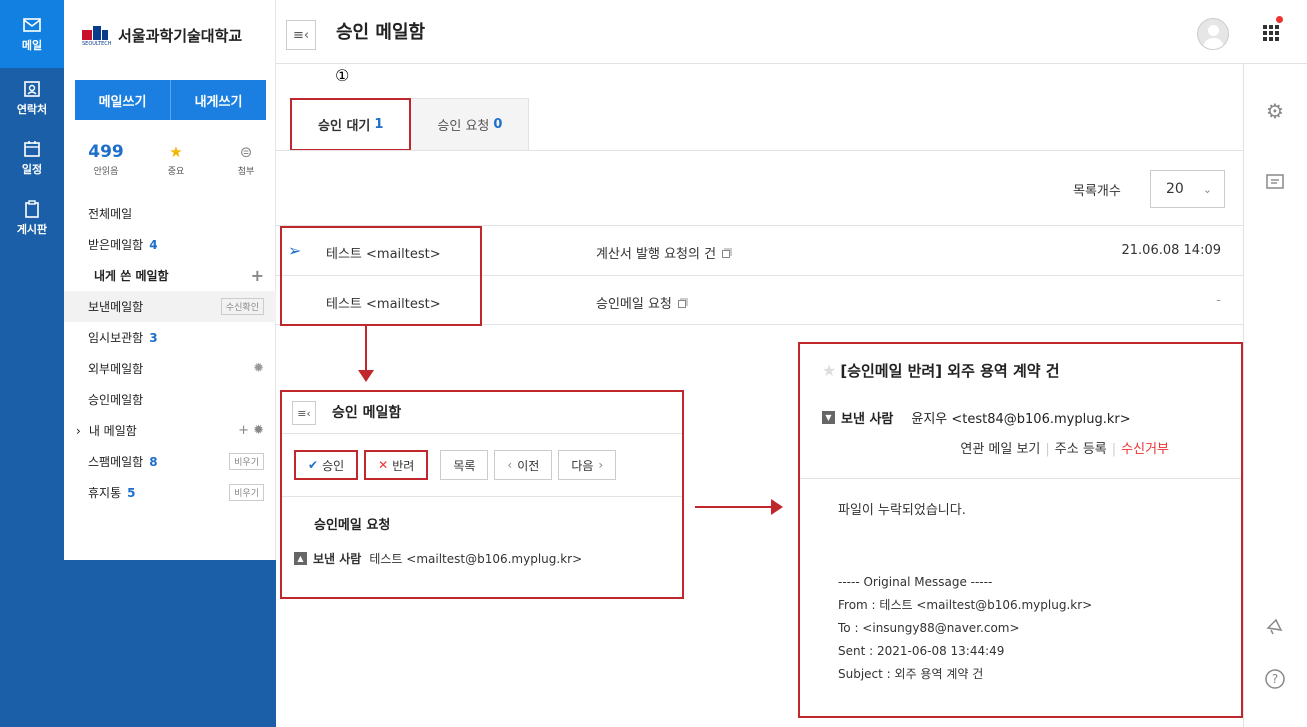 Image resolution: width=1307 pixels, height=727 pixels. What do you see at coordinates (170, 213) in the screenshot?
I see `mailbox-all: 전체메일` at bounding box center [170, 213].